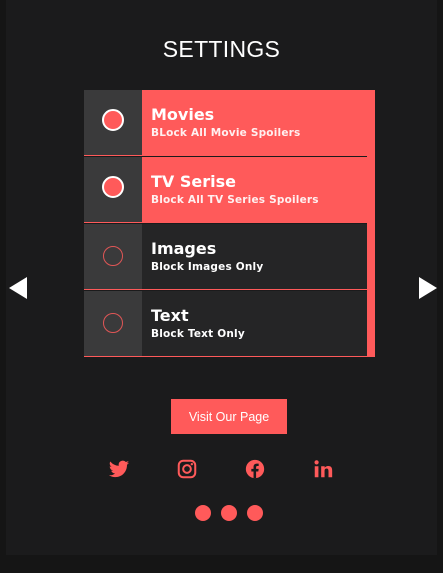 This screenshot has width=443, height=573. I want to click on option-title: Movies, so click(183, 114).